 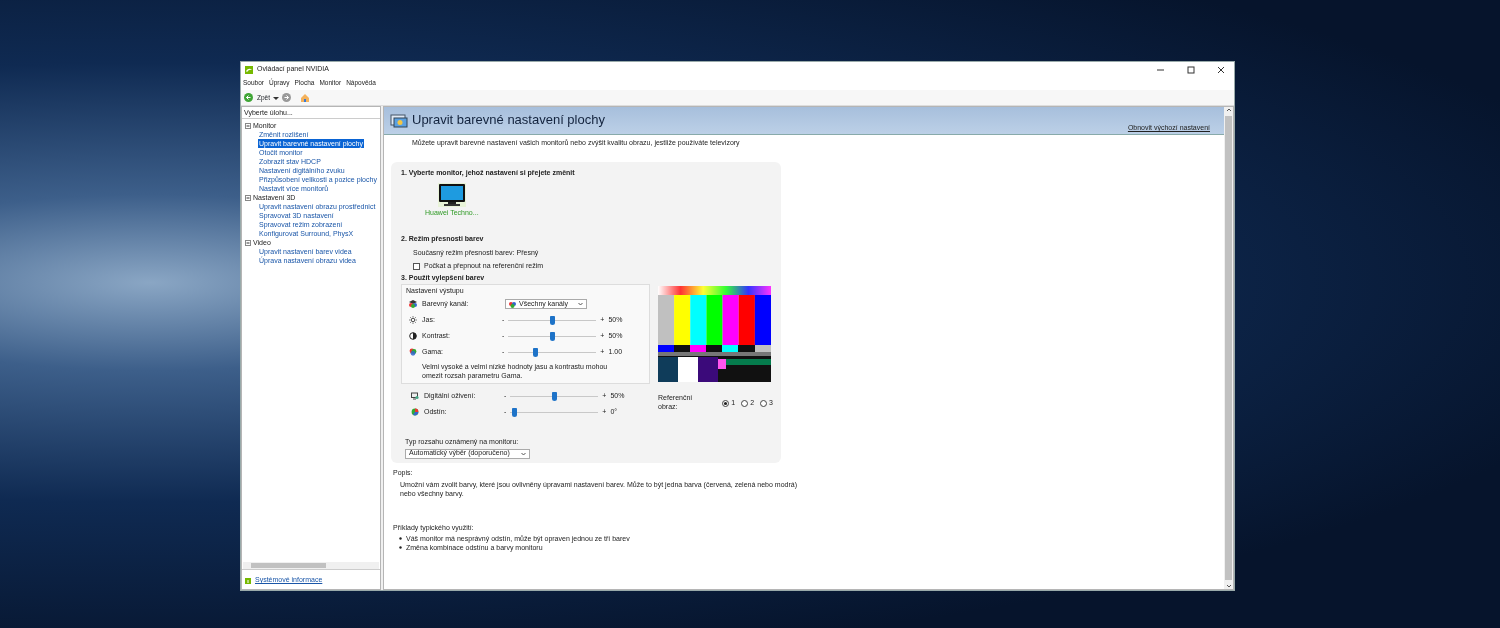 I want to click on brightness-icon, so click(x=413, y=320).